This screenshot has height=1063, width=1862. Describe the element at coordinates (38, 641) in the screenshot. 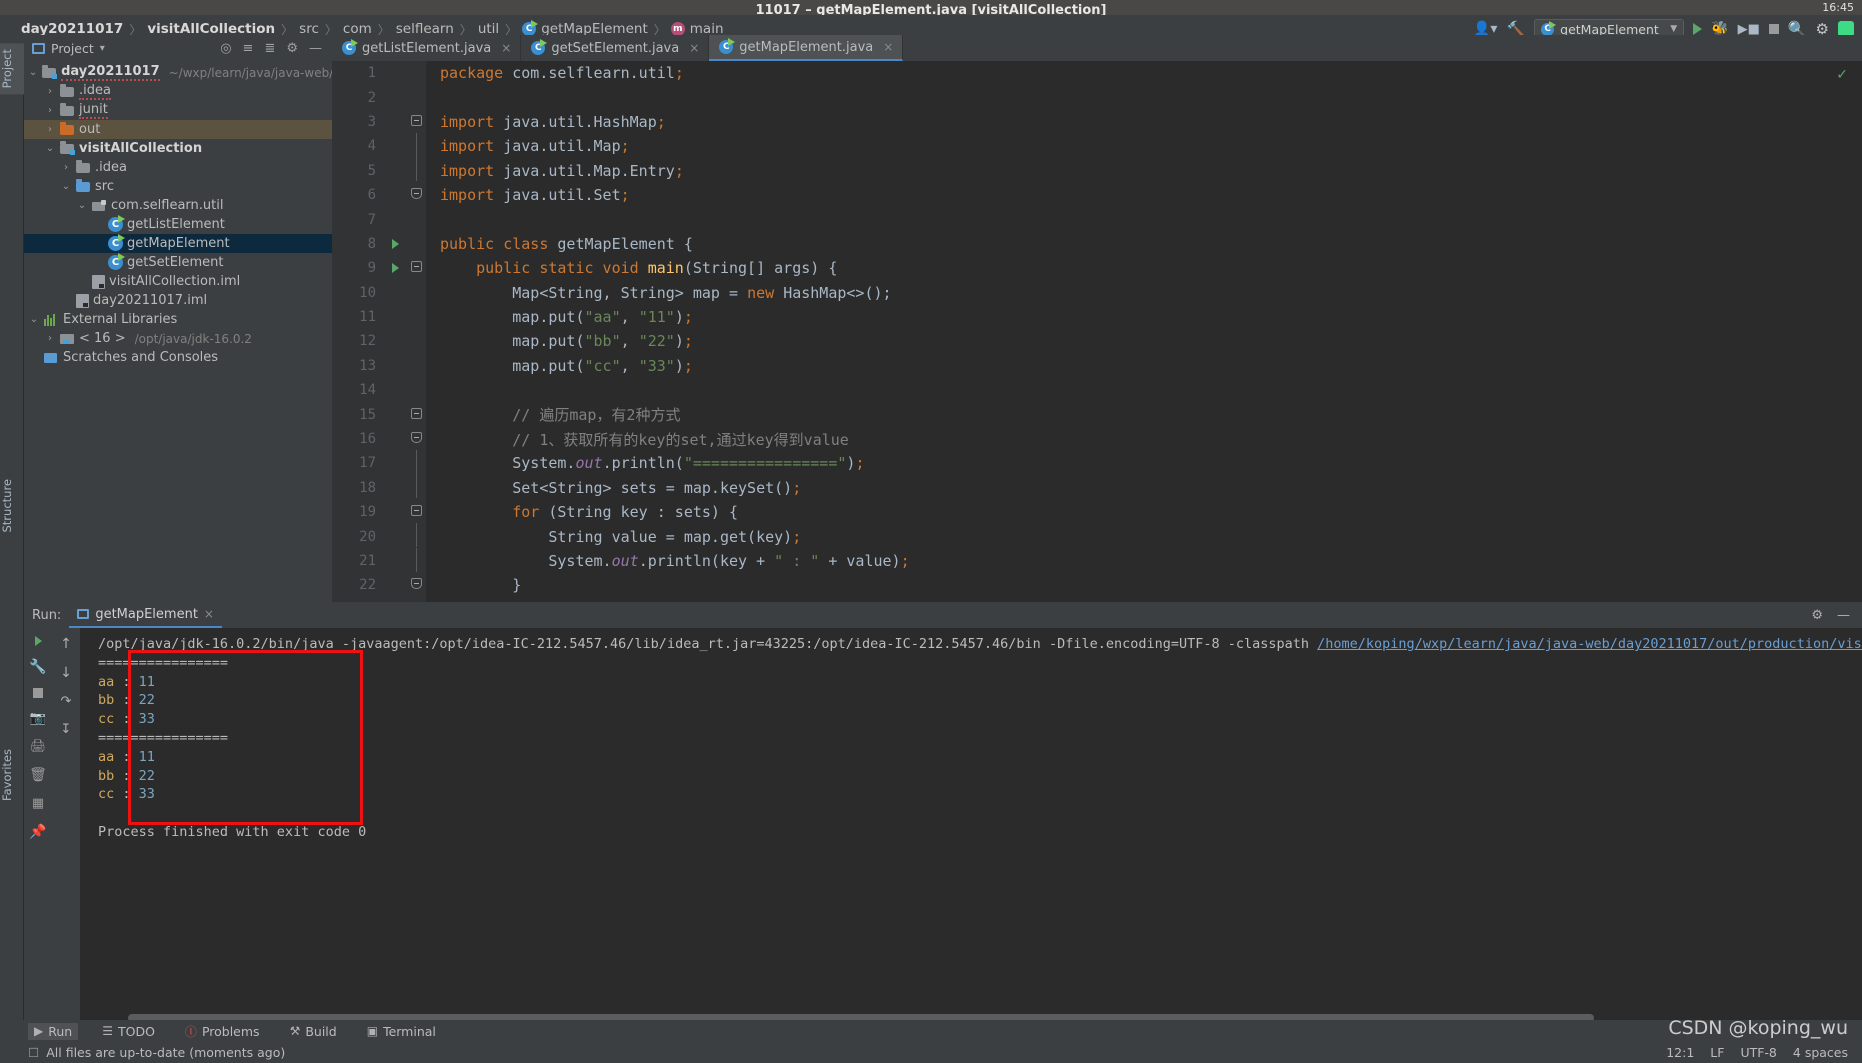

I see `rerun-icon` at that location.